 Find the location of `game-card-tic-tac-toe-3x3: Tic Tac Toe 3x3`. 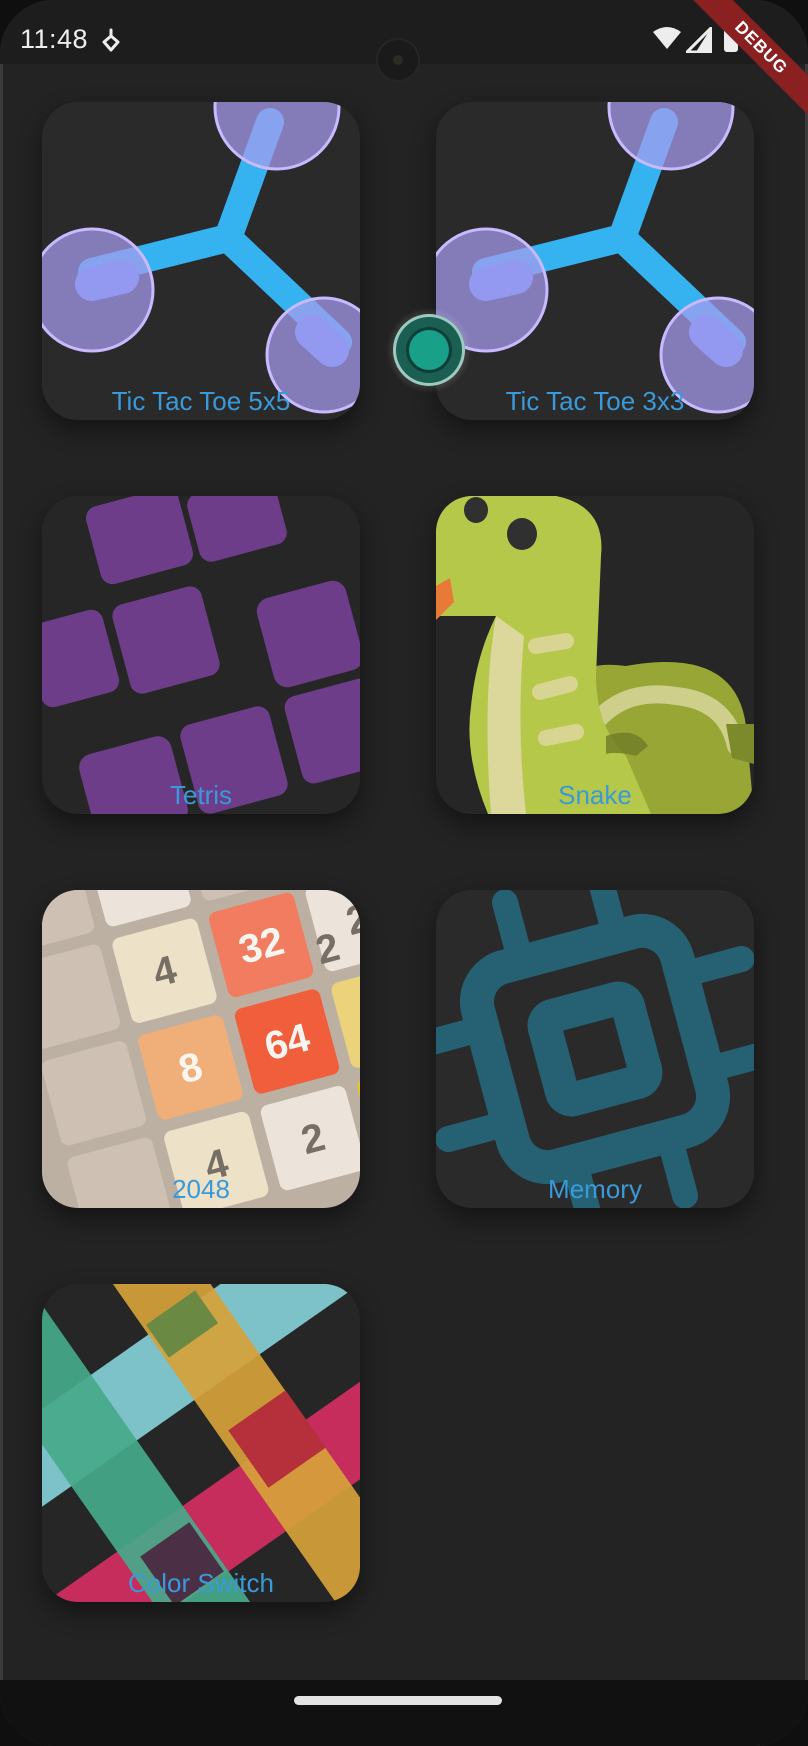

game-card-tic-tac-toe-3x3: Tic Tac Toe 3x3 is located at coordinates (595, 261).